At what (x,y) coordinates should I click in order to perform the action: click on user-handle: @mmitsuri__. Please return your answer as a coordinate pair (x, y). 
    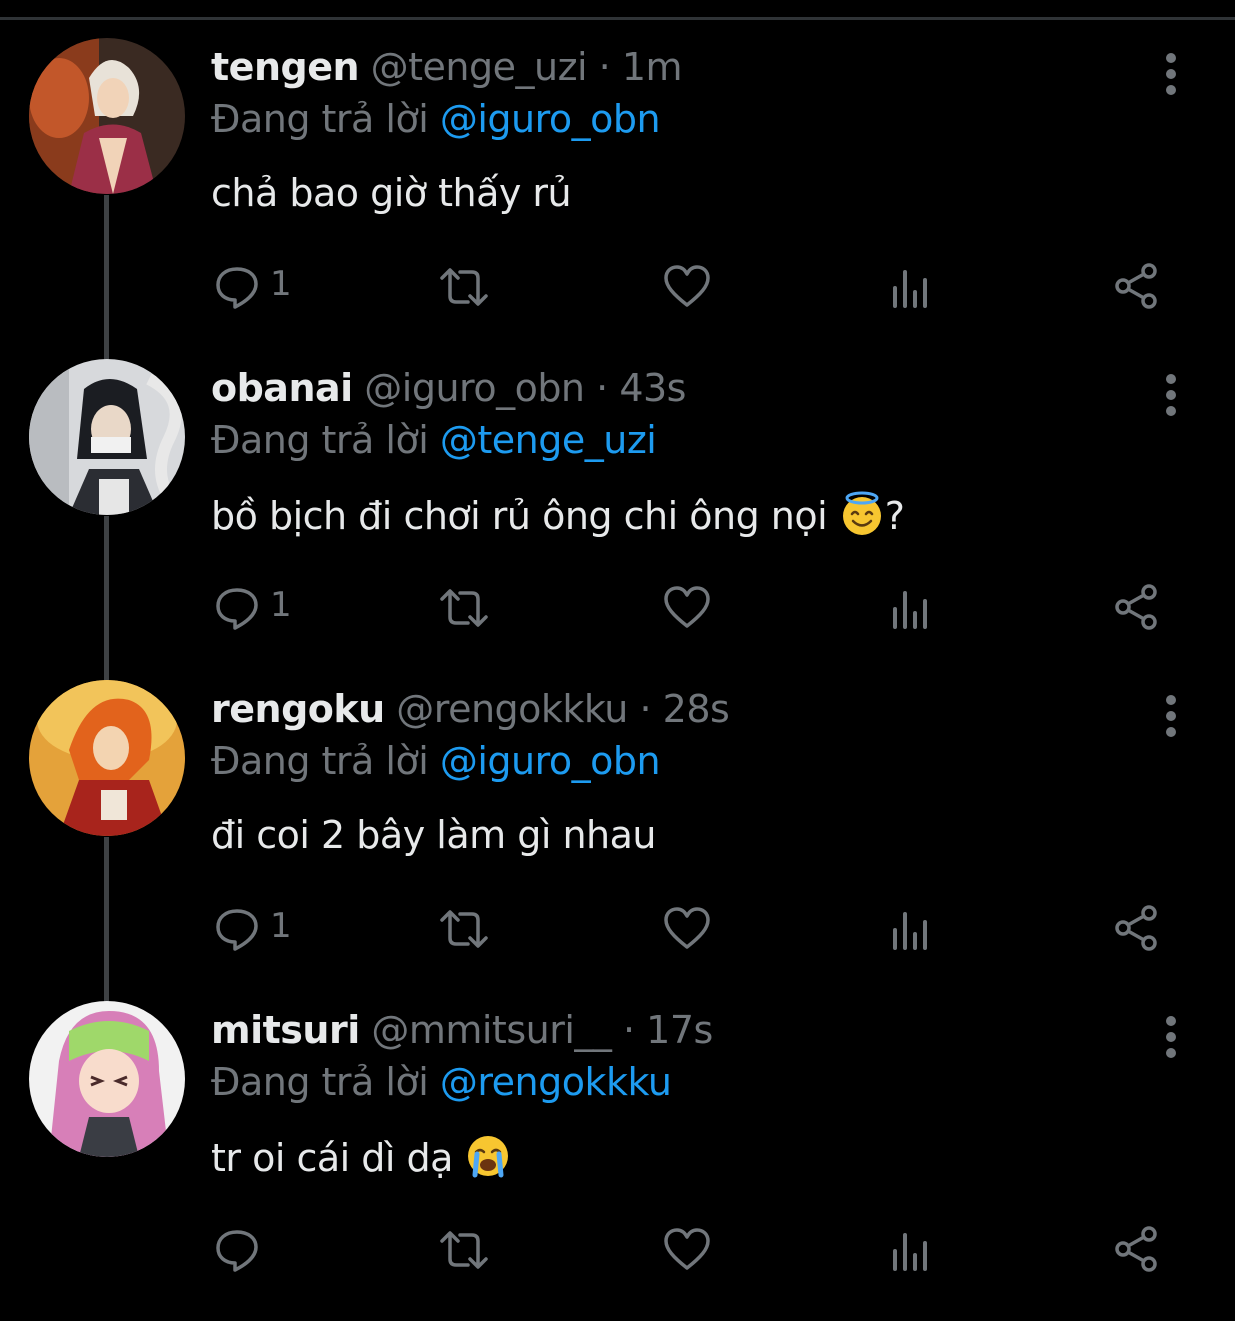
    Looking at the image, I should click on (491, 1030).